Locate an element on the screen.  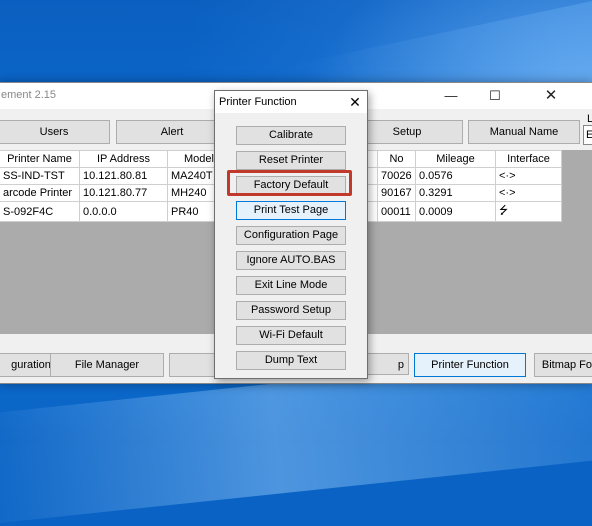
serial-cell: 70026 is located at coordinates (396, 176).